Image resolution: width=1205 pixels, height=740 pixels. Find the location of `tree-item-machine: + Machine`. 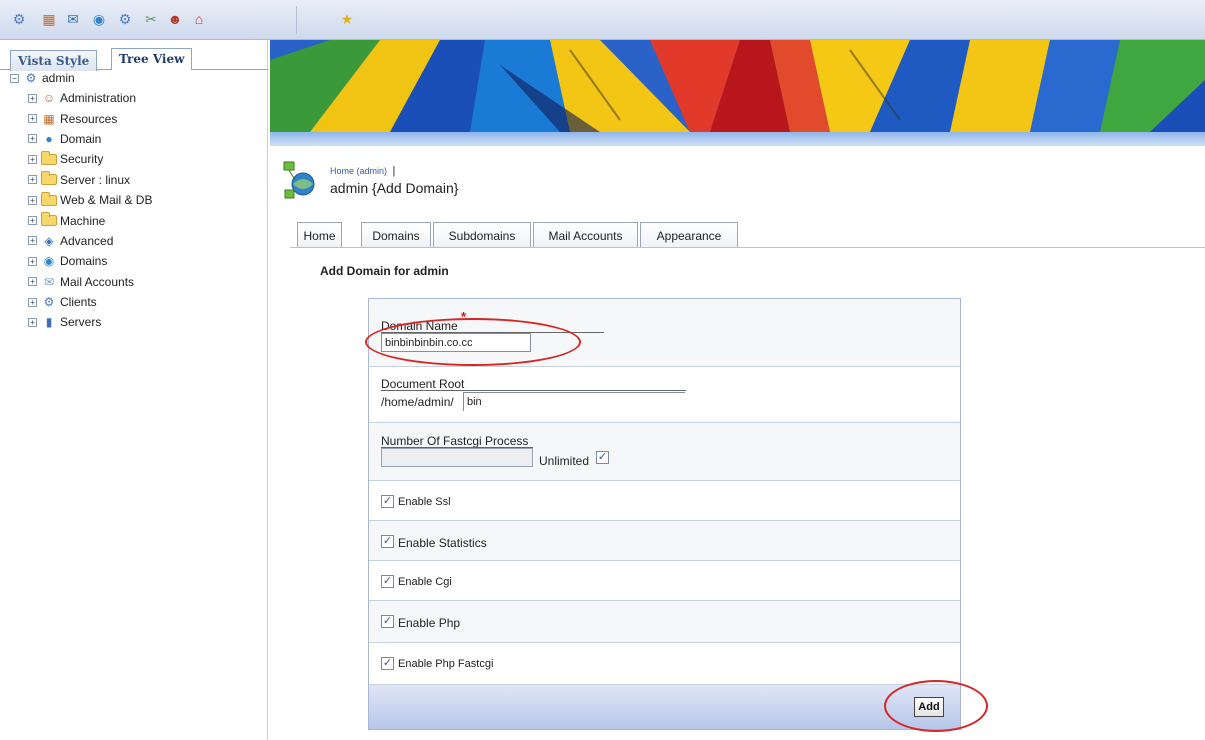

tree-item-machine: + Machine is located at coordinates (81, 220).